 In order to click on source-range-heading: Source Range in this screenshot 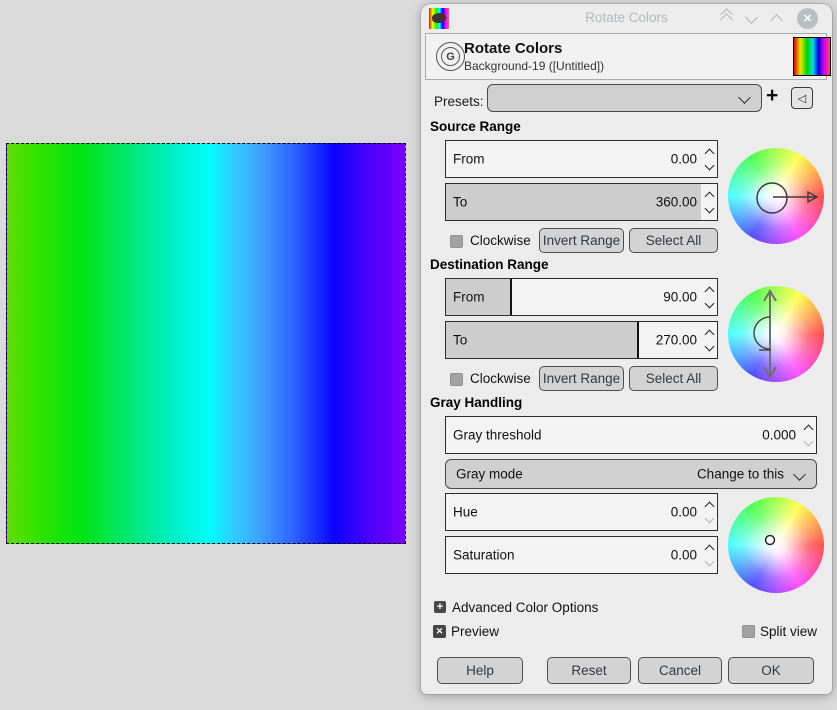, I will do `click(475, 126)`.